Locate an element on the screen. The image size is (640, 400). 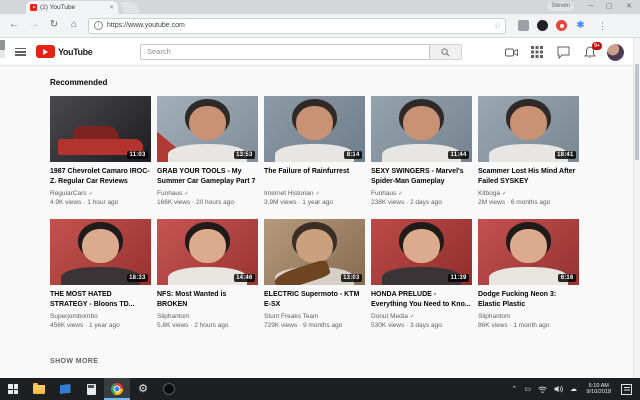
video-channel: Kitboga ✓ is located at coordinates (528, 193).